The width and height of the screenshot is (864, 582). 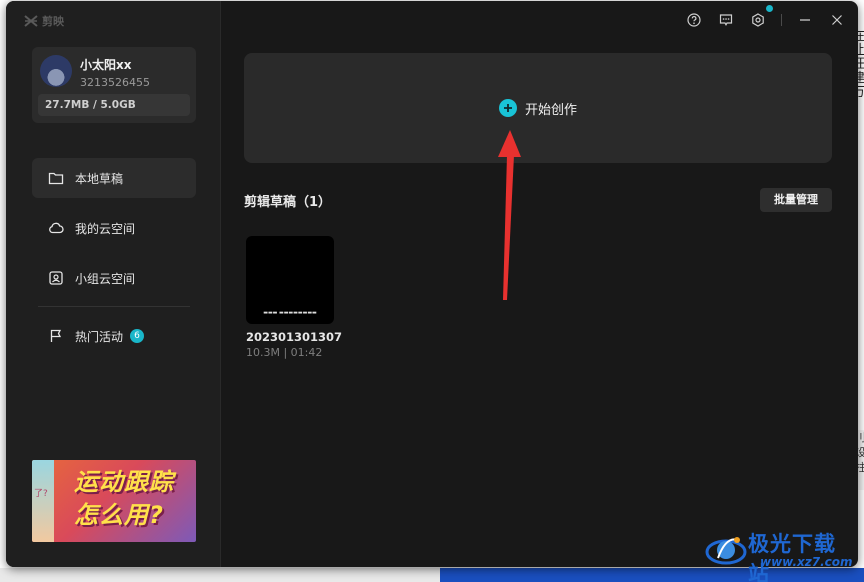 I want to click on nav-item-label: 热门活动, so click(x=99, y=336).